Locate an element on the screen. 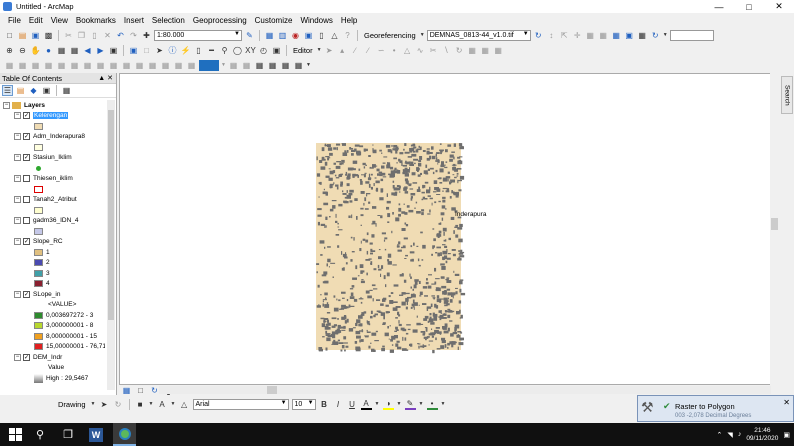  reshape-icon: ∿ is located at coordinates (420, 50).